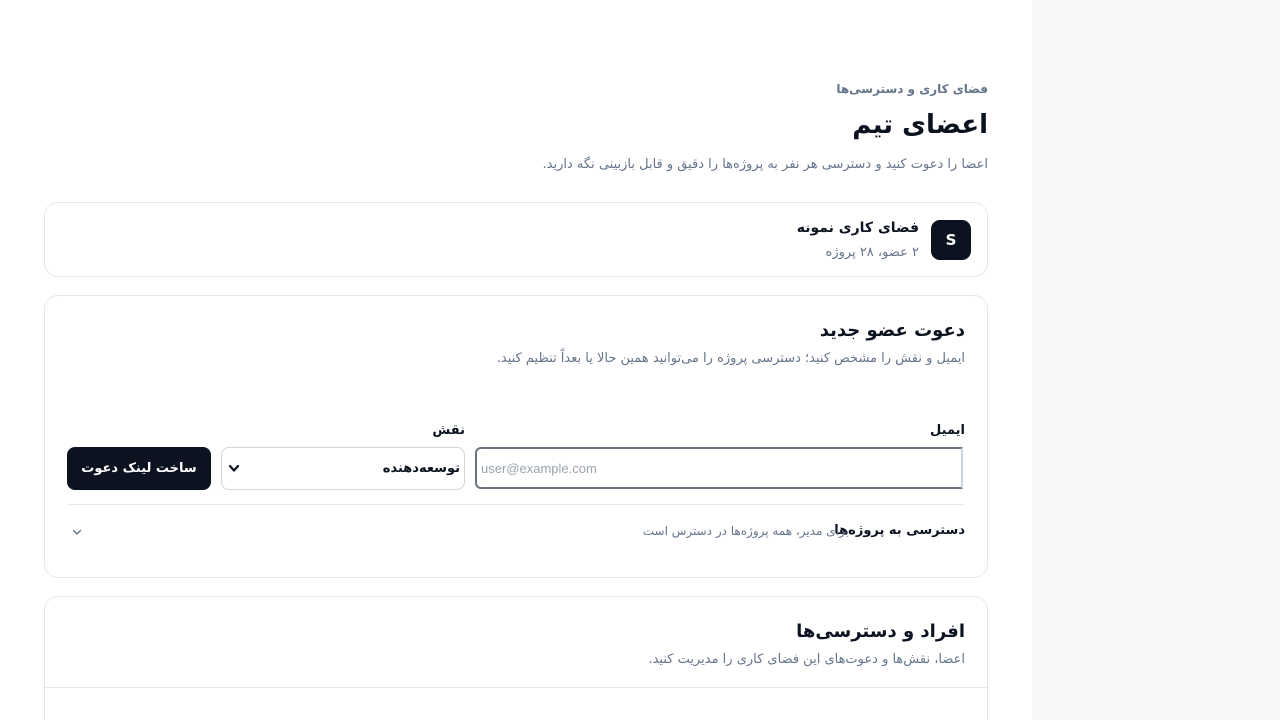 The width and height of the screenshot is (1280, 720). What do you see at coordinates (857, 228) in the screenshot?
I see `workspace-name: فضای کاری نمونه` at bounding box center [857, 228].